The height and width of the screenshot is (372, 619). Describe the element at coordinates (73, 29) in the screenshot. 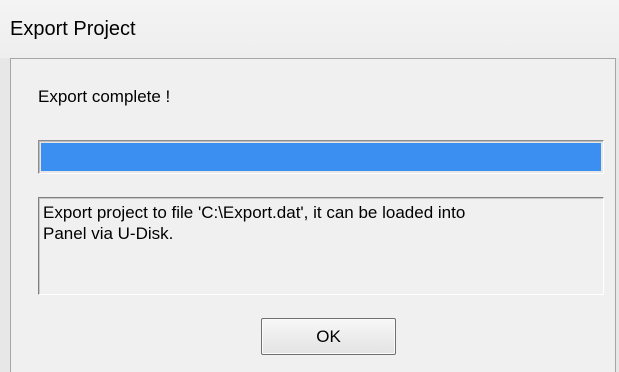

I see `window-title: Export Project` at that location.